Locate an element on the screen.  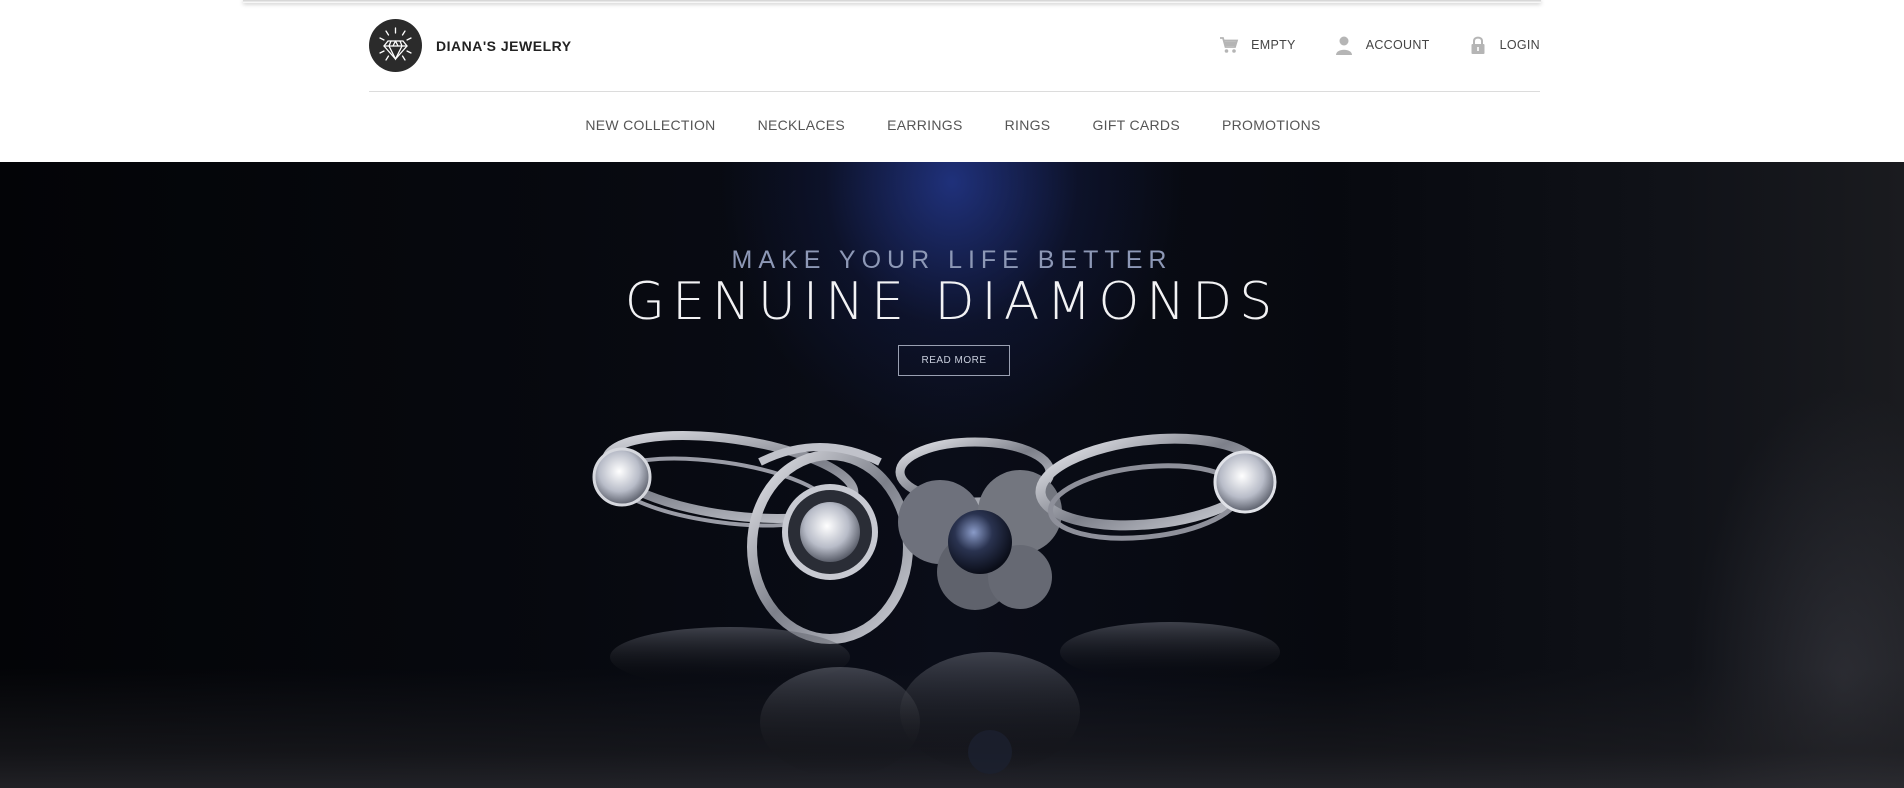
brand: DIANA'S JEWELRY is located at coordinates (470, 45).